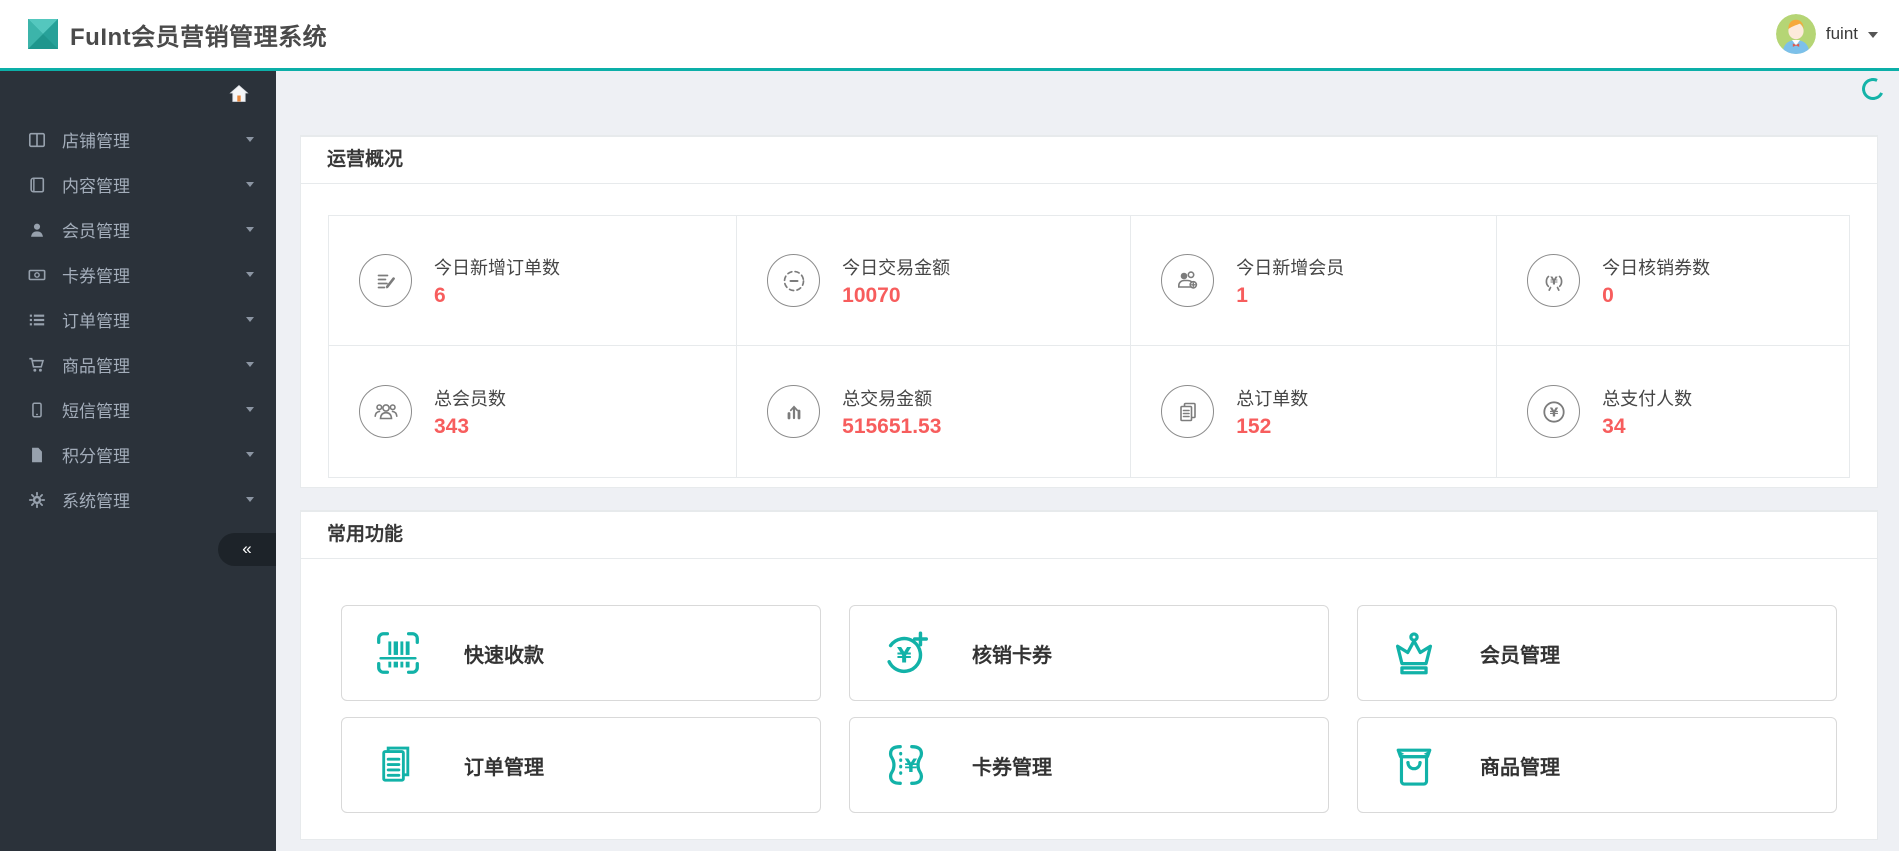  I want to click on username: fuint, so click(1841, 33).